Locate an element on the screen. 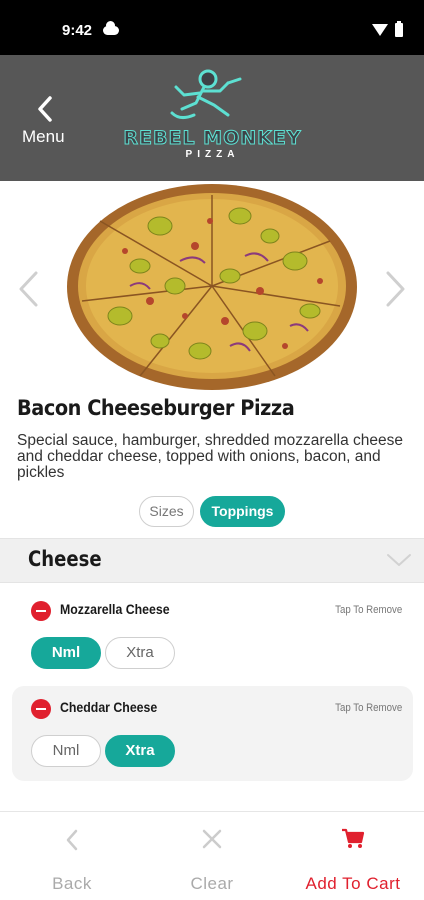  topping-item: Cheddar Cheese Tap To Remove Nml Xtra is located at coordinates (212, 733).